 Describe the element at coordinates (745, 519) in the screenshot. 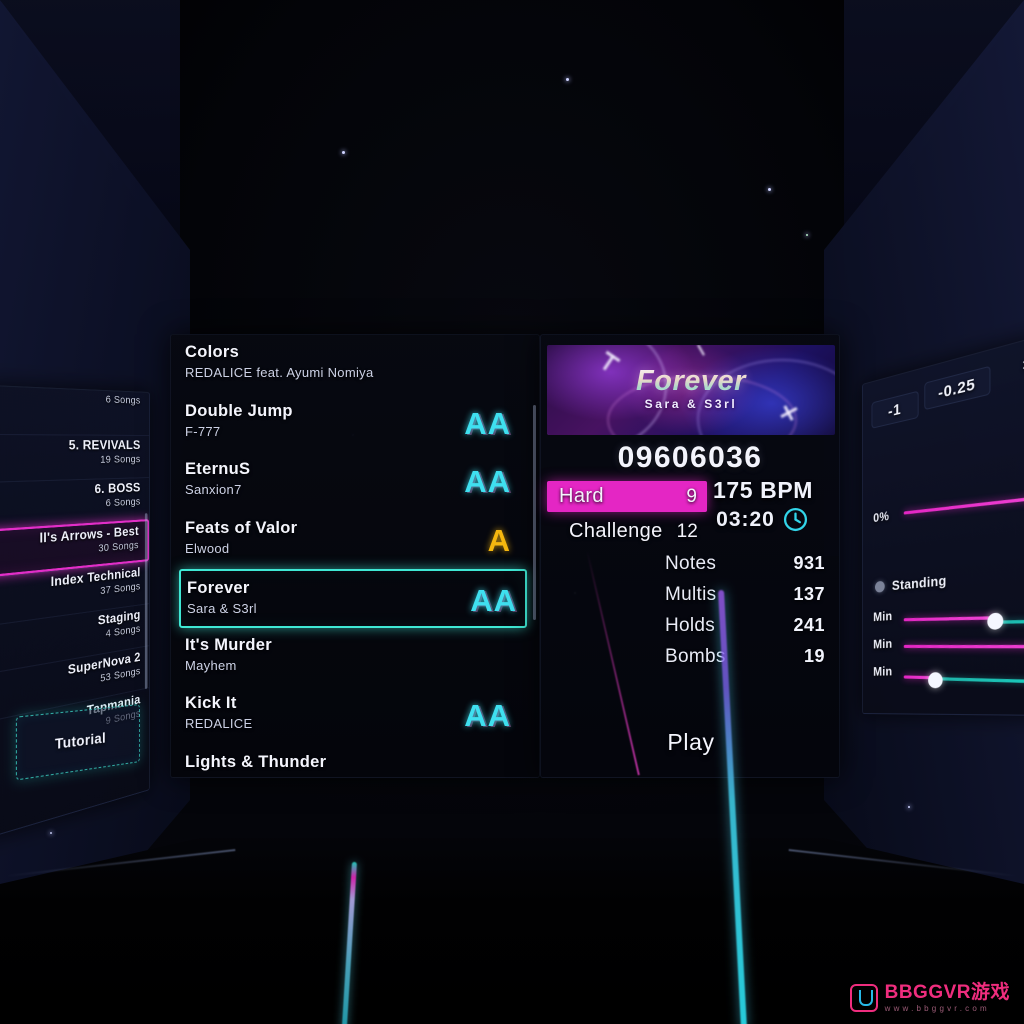

I see `duration-label: 03:20` at that location.